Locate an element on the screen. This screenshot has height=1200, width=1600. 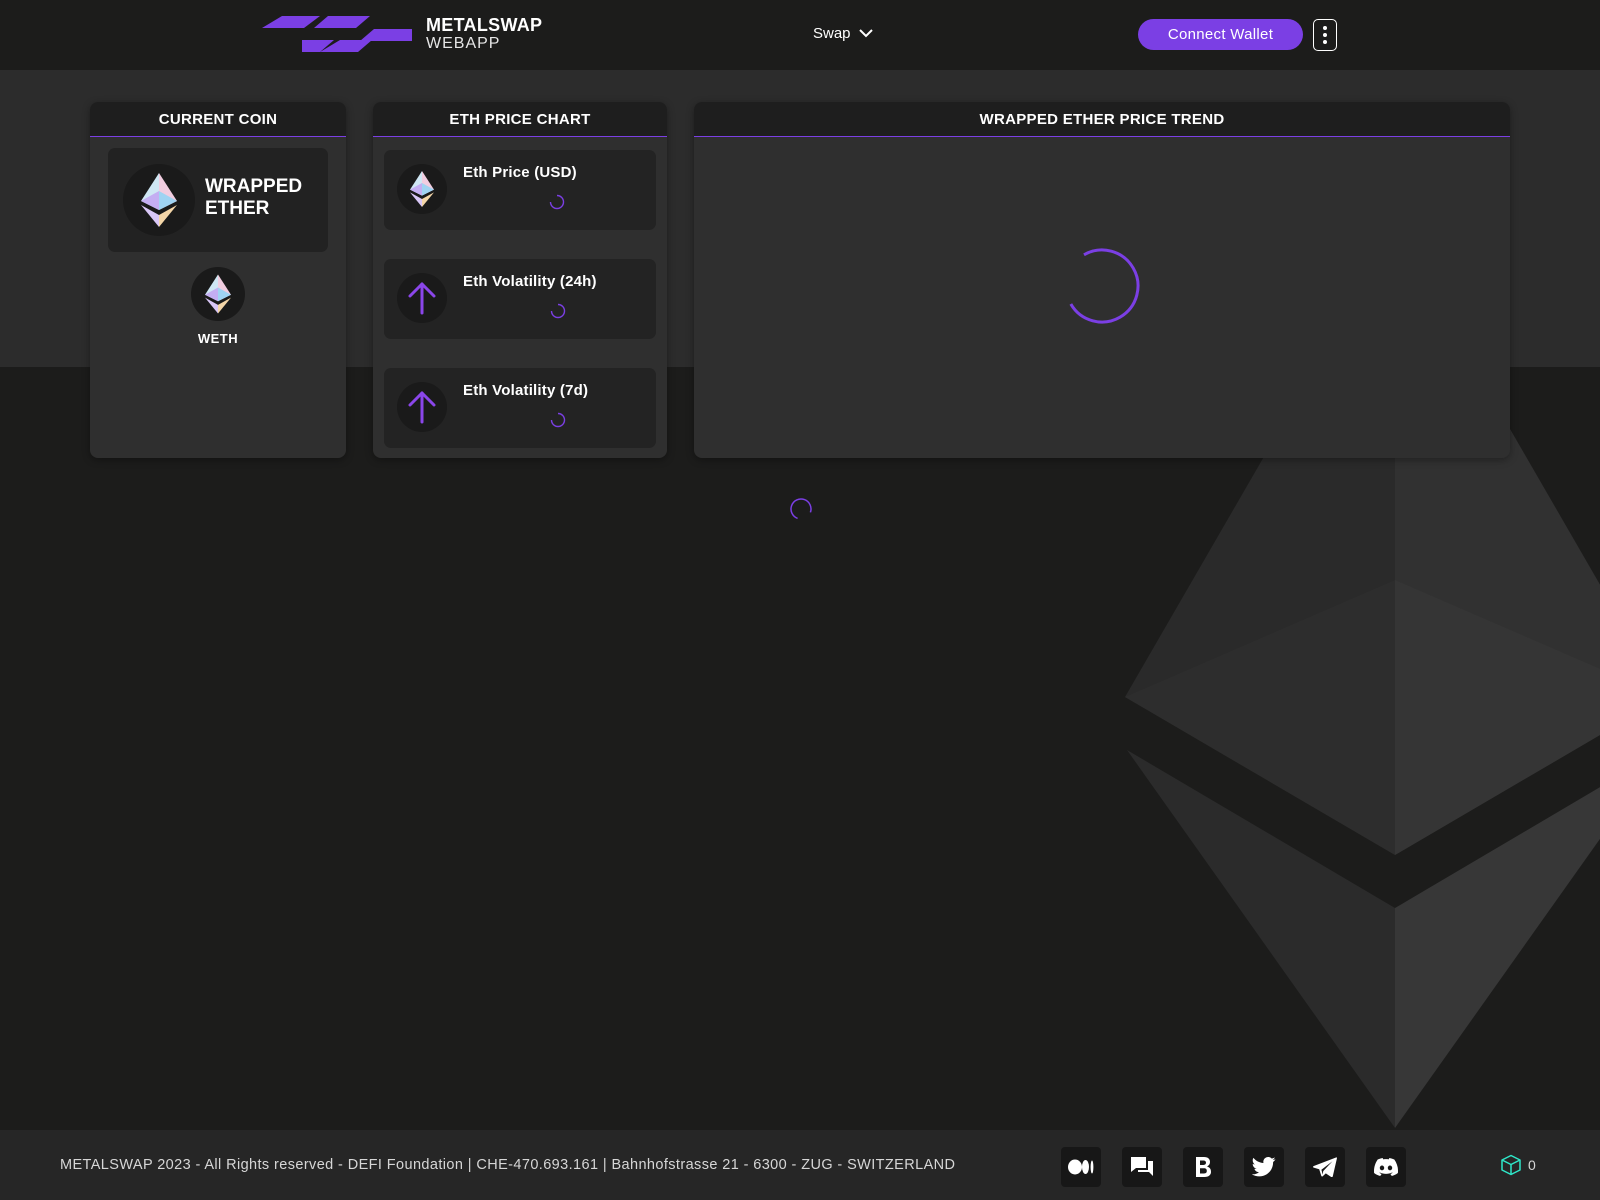
block-number: 0 is located at coordinates (1532, 1165).